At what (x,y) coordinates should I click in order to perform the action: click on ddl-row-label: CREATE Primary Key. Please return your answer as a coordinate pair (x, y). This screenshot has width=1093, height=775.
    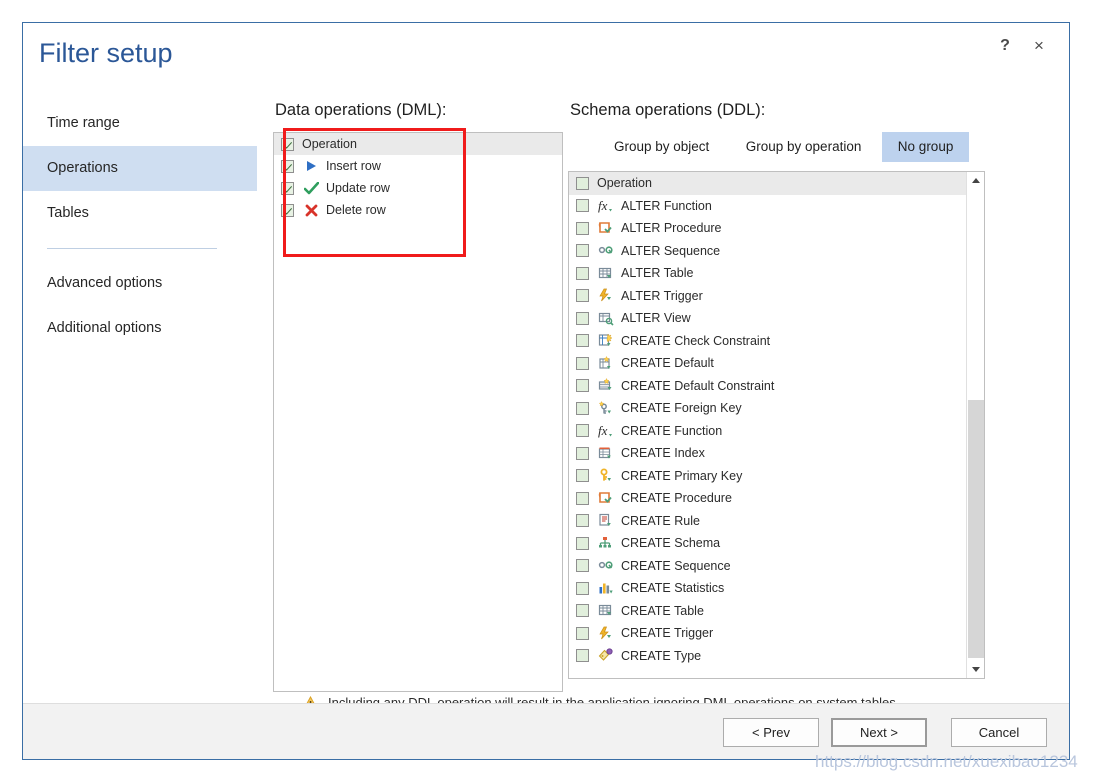
    Looking at the image, I should click on (682, 475).